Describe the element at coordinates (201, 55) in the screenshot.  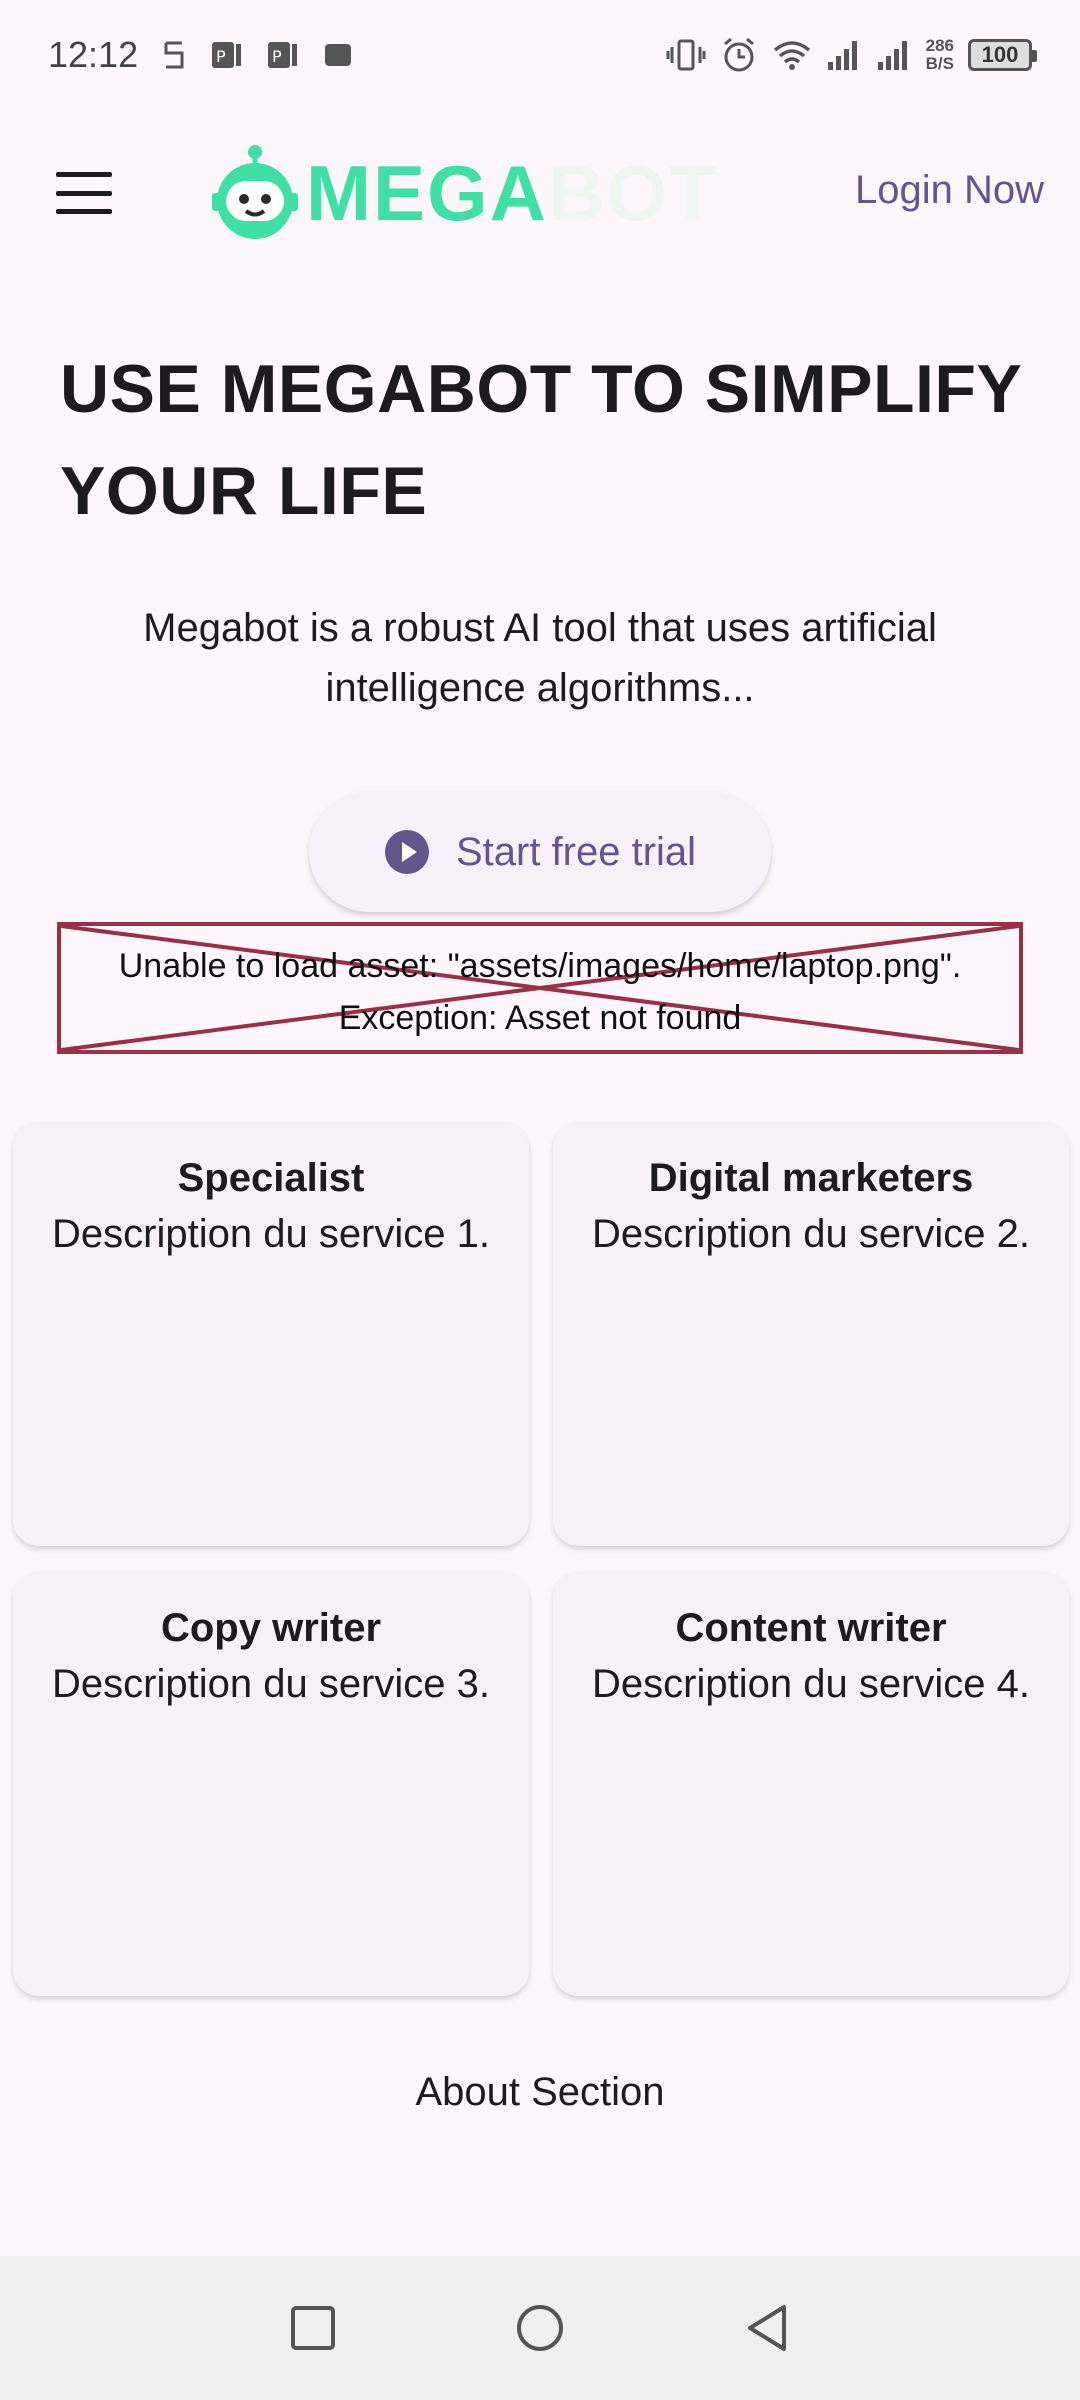
I see `status-left: 12:12 P P` at that location.